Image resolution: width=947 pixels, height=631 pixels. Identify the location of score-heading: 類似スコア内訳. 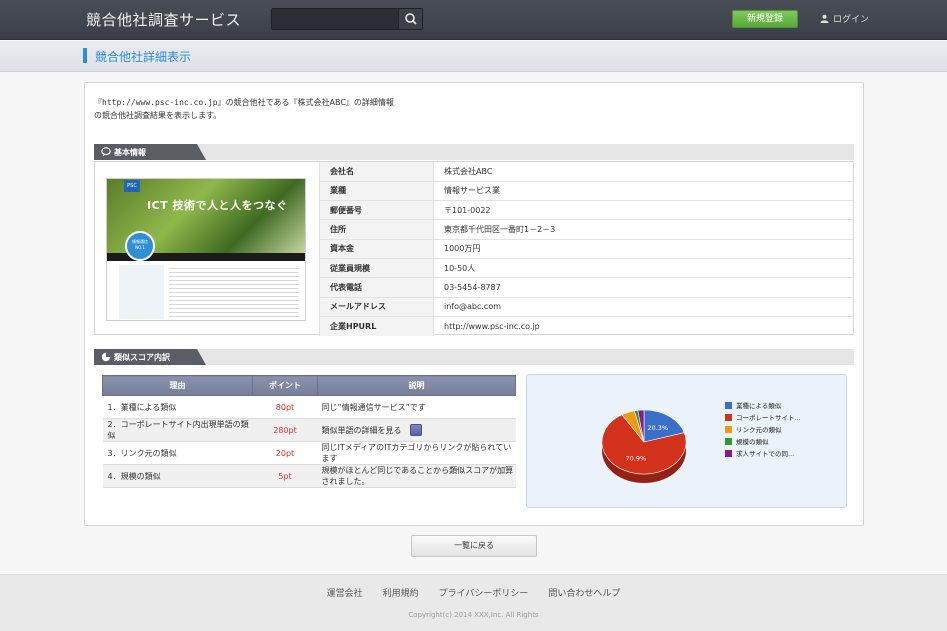
(474, 357).